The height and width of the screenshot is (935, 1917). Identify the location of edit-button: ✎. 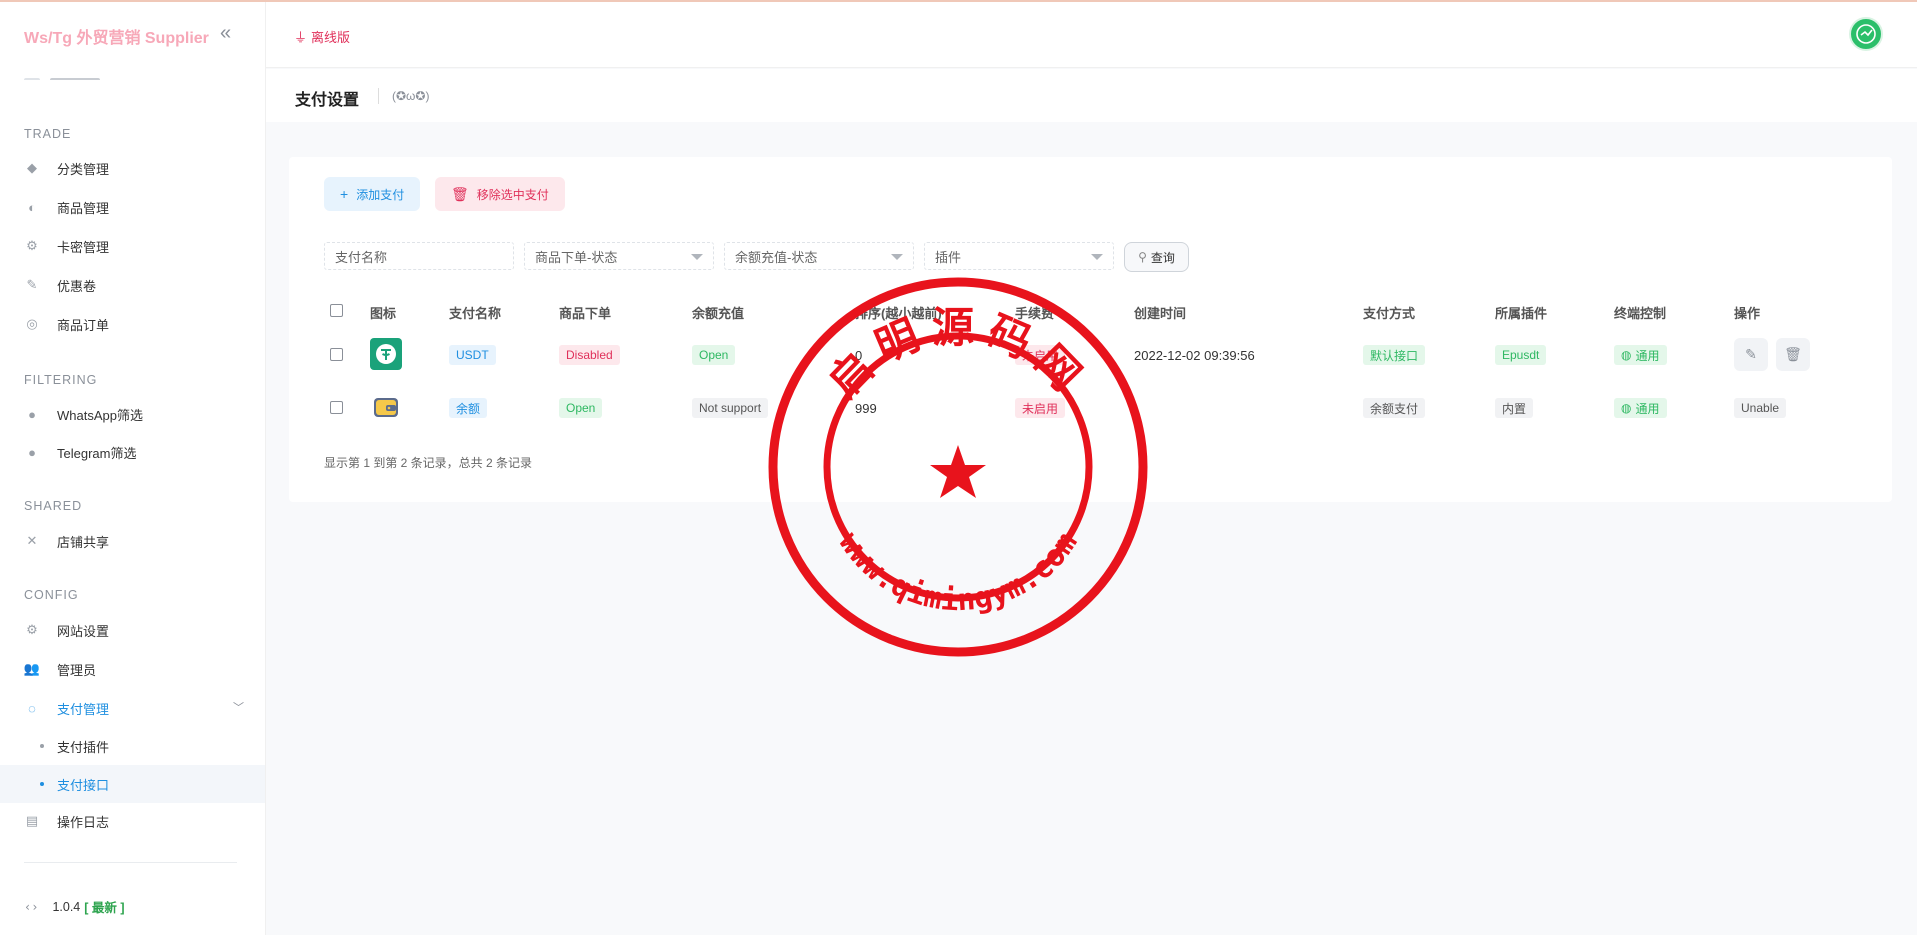
(1751, 354).